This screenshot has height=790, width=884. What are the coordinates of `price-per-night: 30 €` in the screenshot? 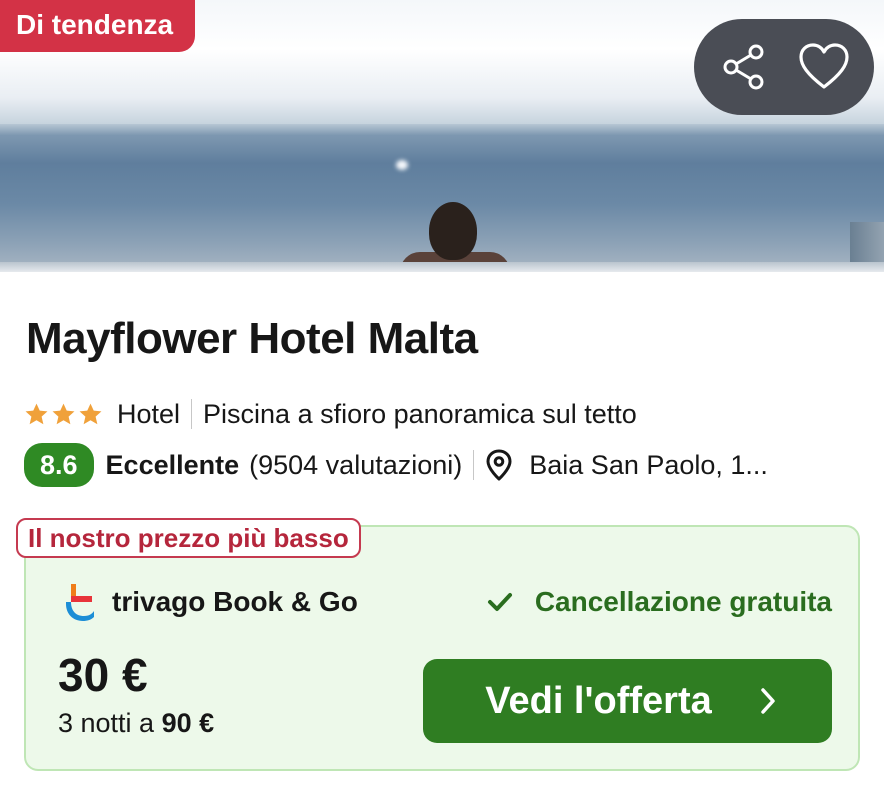 It's located at (103, 675).